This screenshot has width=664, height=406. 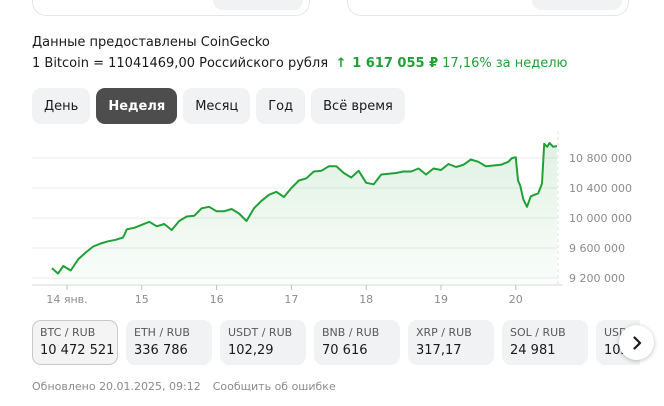 What do you see at coordinates (291, 299) in the screenshot?
I see `x-tick-label: 17` at bounding box center [291, 299].